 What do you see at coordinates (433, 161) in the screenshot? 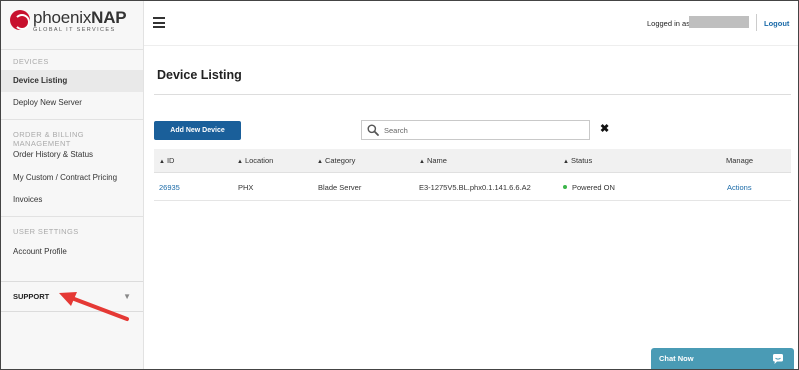
I see `column-header-name: ▲︎ Name` at bounding box center [433, 161].